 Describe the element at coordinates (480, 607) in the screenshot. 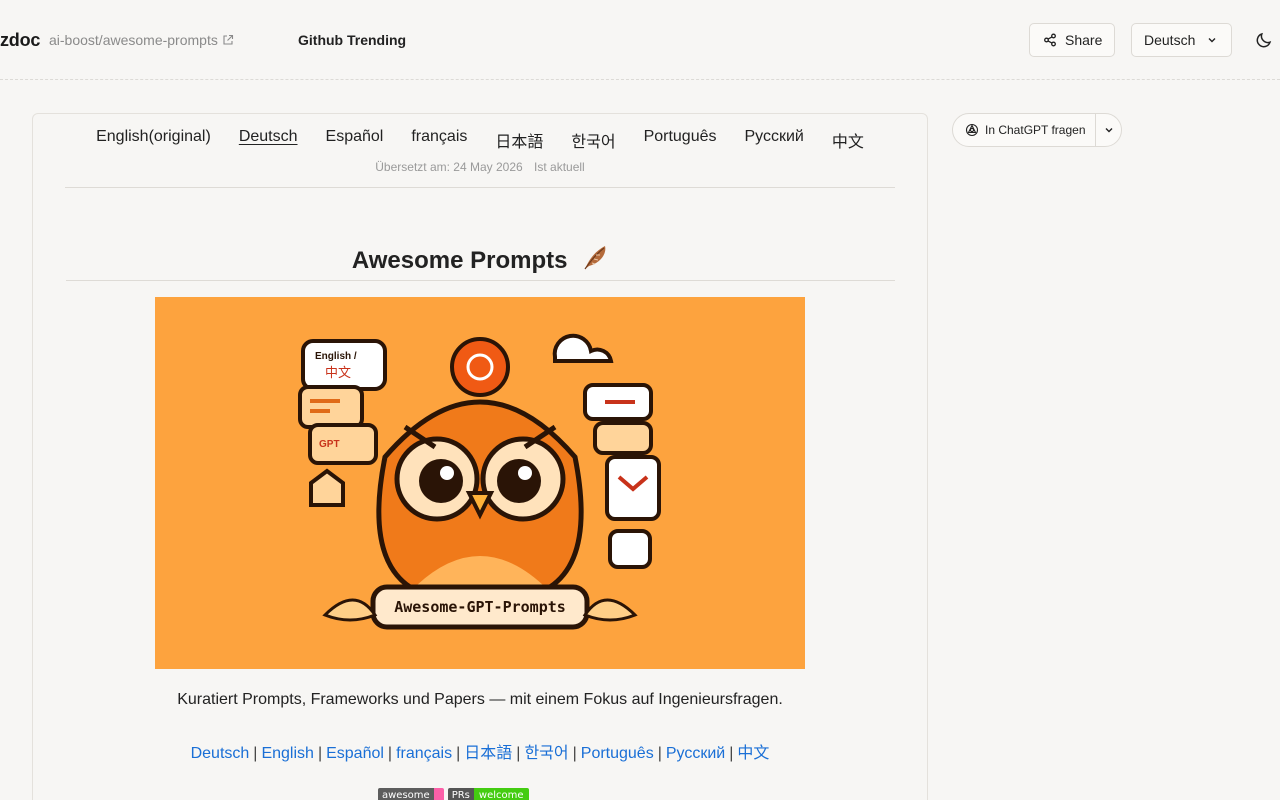

I see `hero-banner-text: Awesome-GPT-Prompts` at that location.